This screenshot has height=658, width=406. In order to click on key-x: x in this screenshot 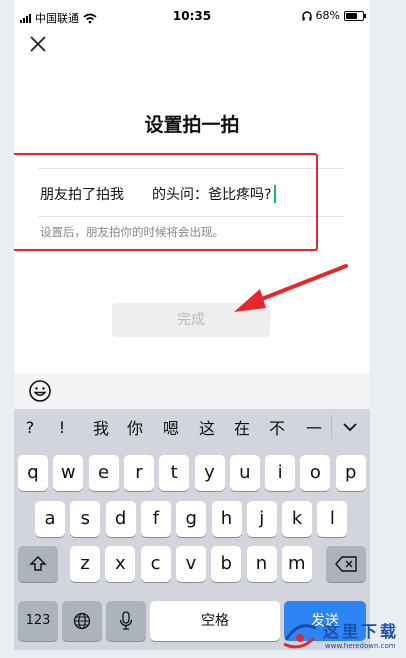, I will do `click(120, 564)`.